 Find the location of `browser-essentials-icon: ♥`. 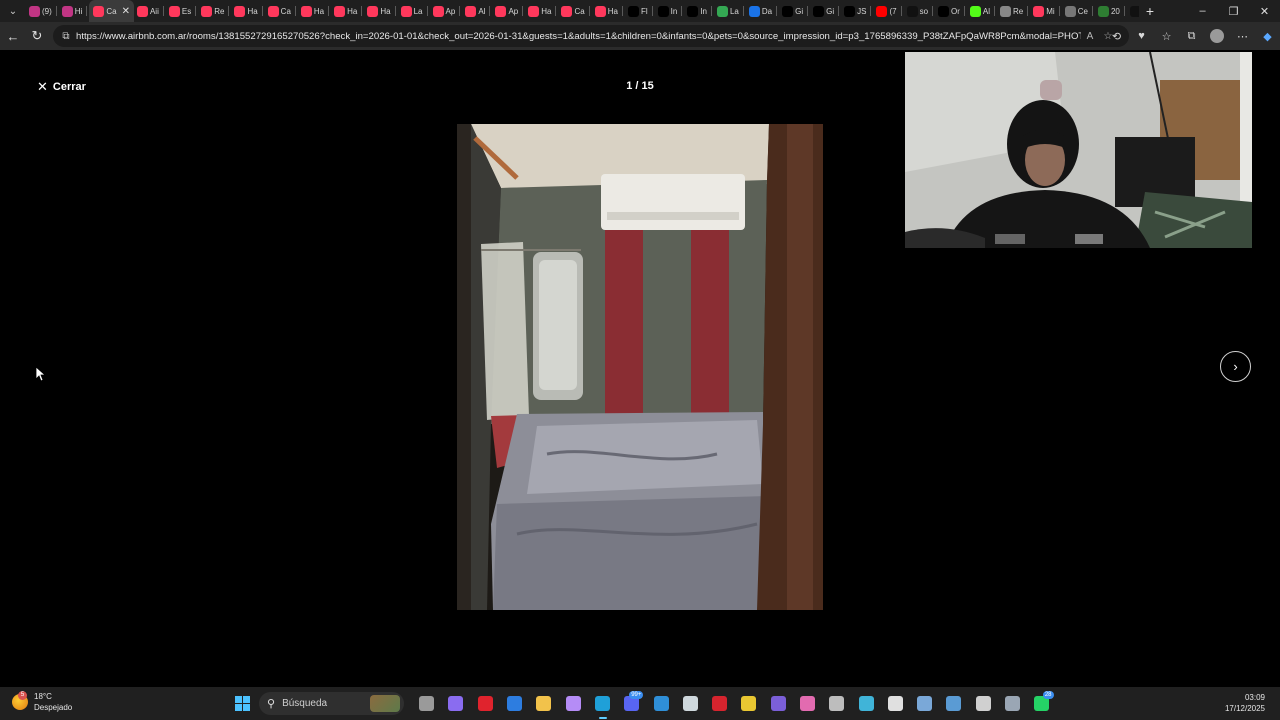

browser-essentials-icon: ♥ is located at coordinates (1141, 36).